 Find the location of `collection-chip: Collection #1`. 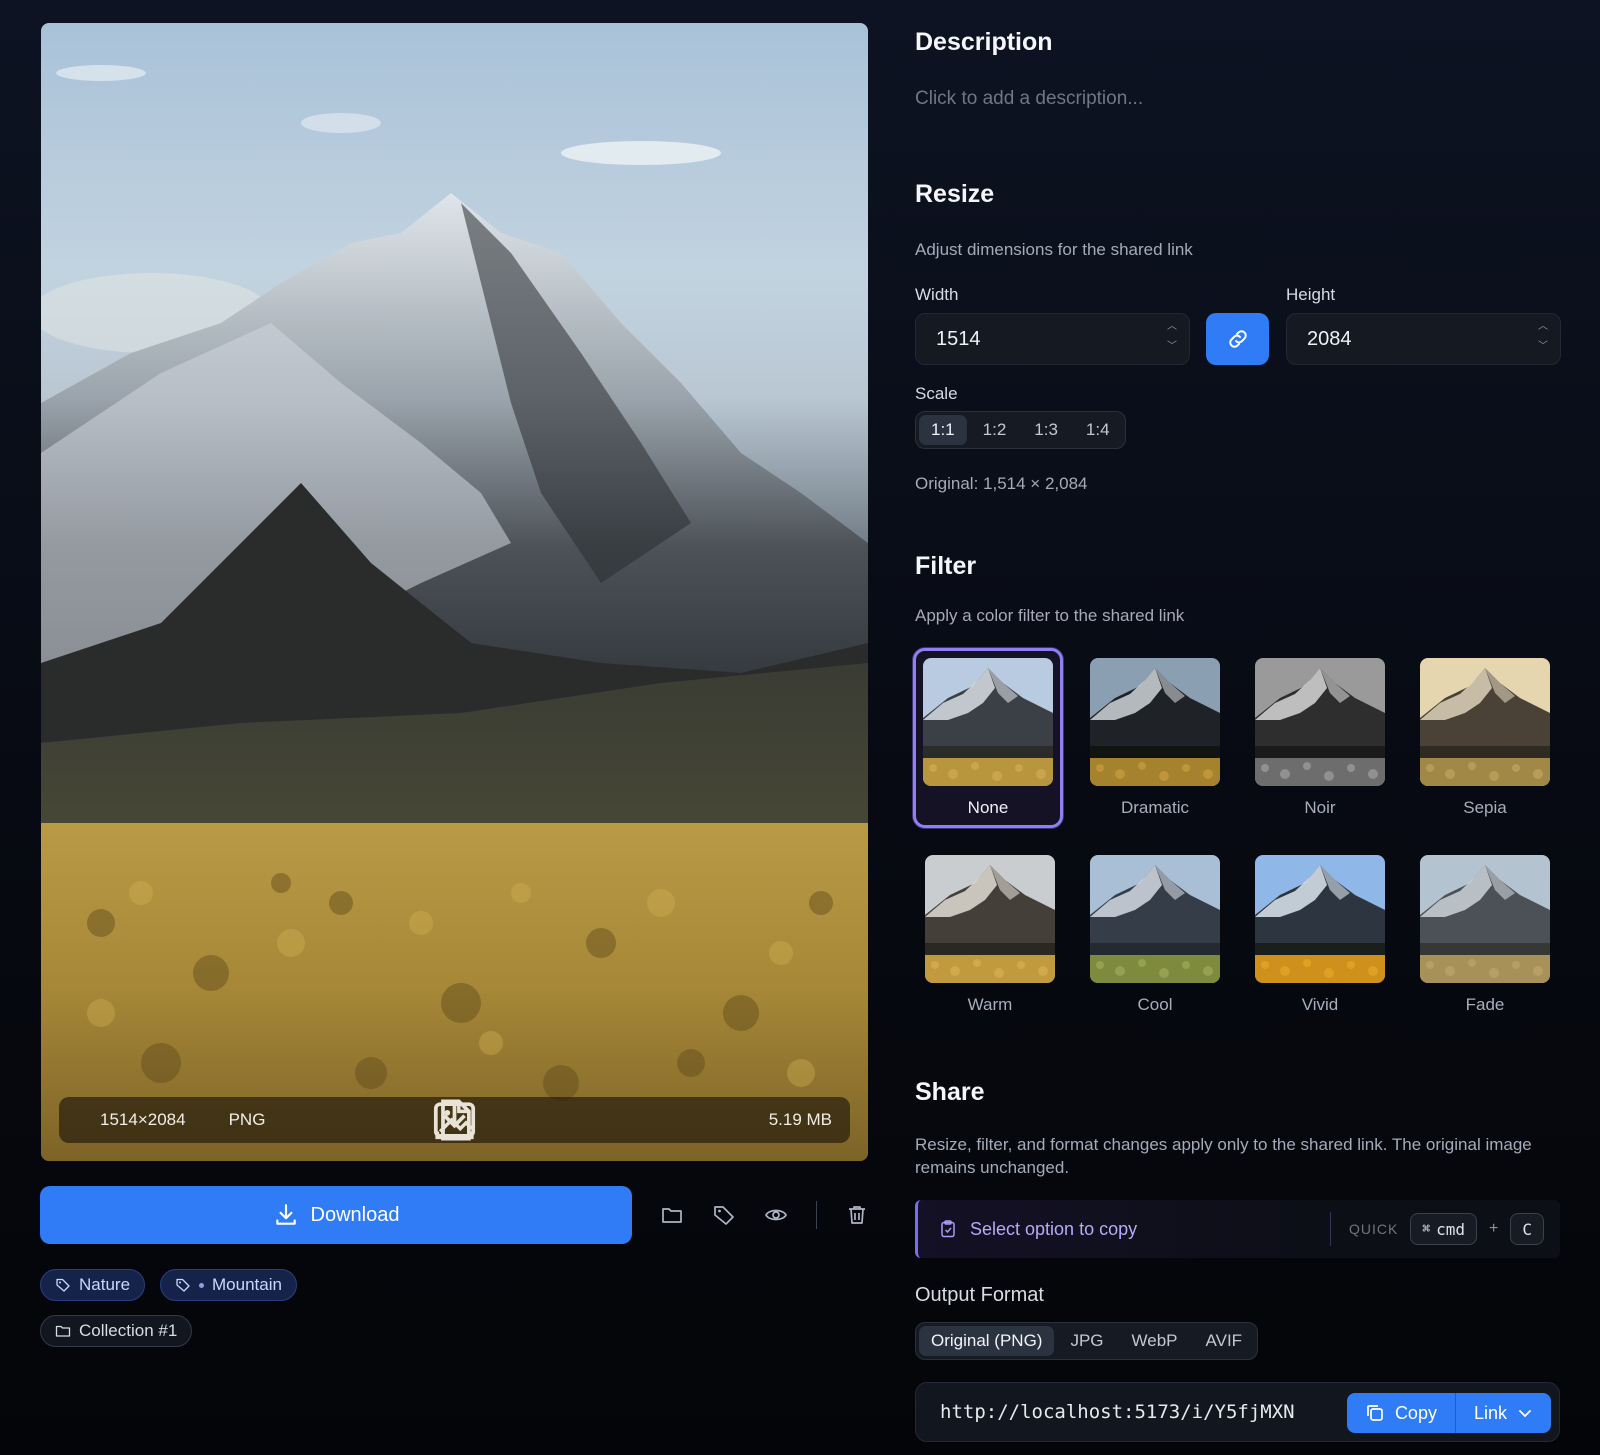

collection-chip: Collection #1 is located at coordinates (116, 1331).